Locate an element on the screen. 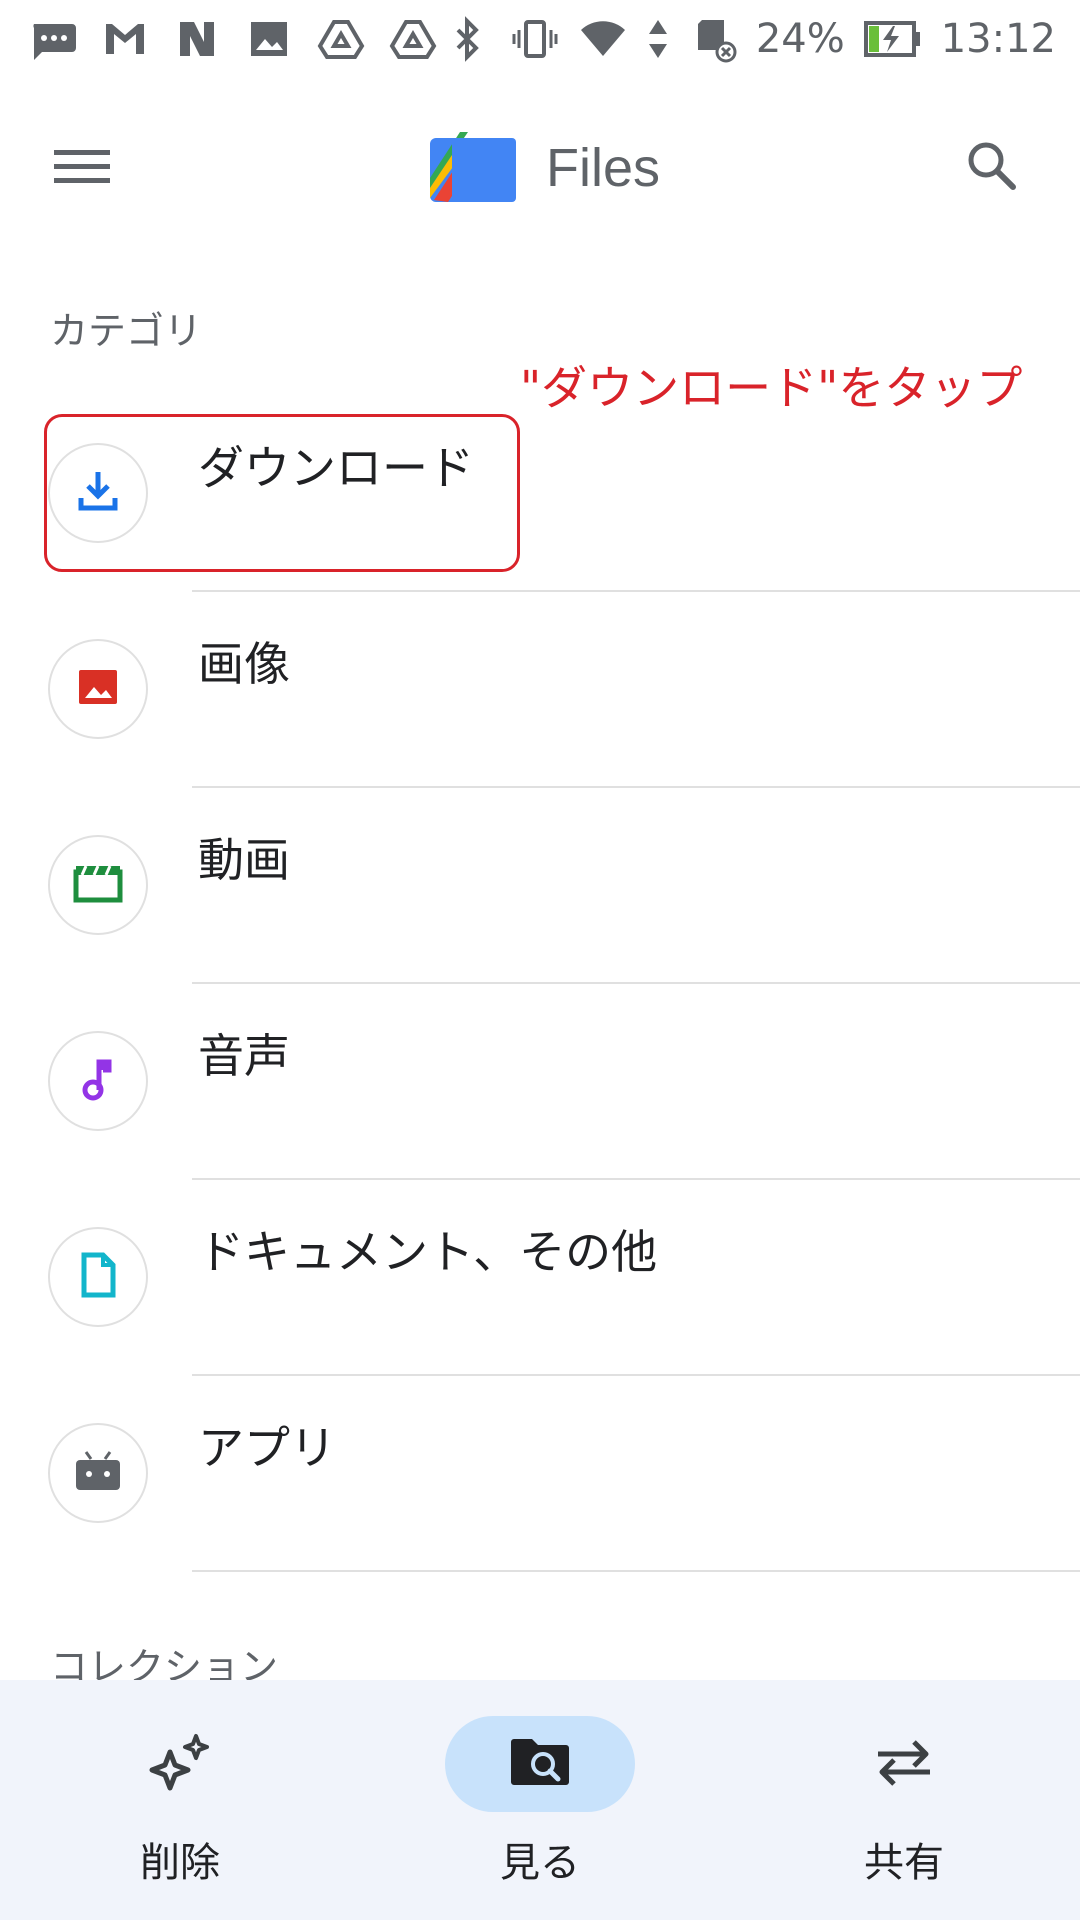 This screenshot has height=1920, width=1080. bluetooth-icon is located at coordinates (467, 39).